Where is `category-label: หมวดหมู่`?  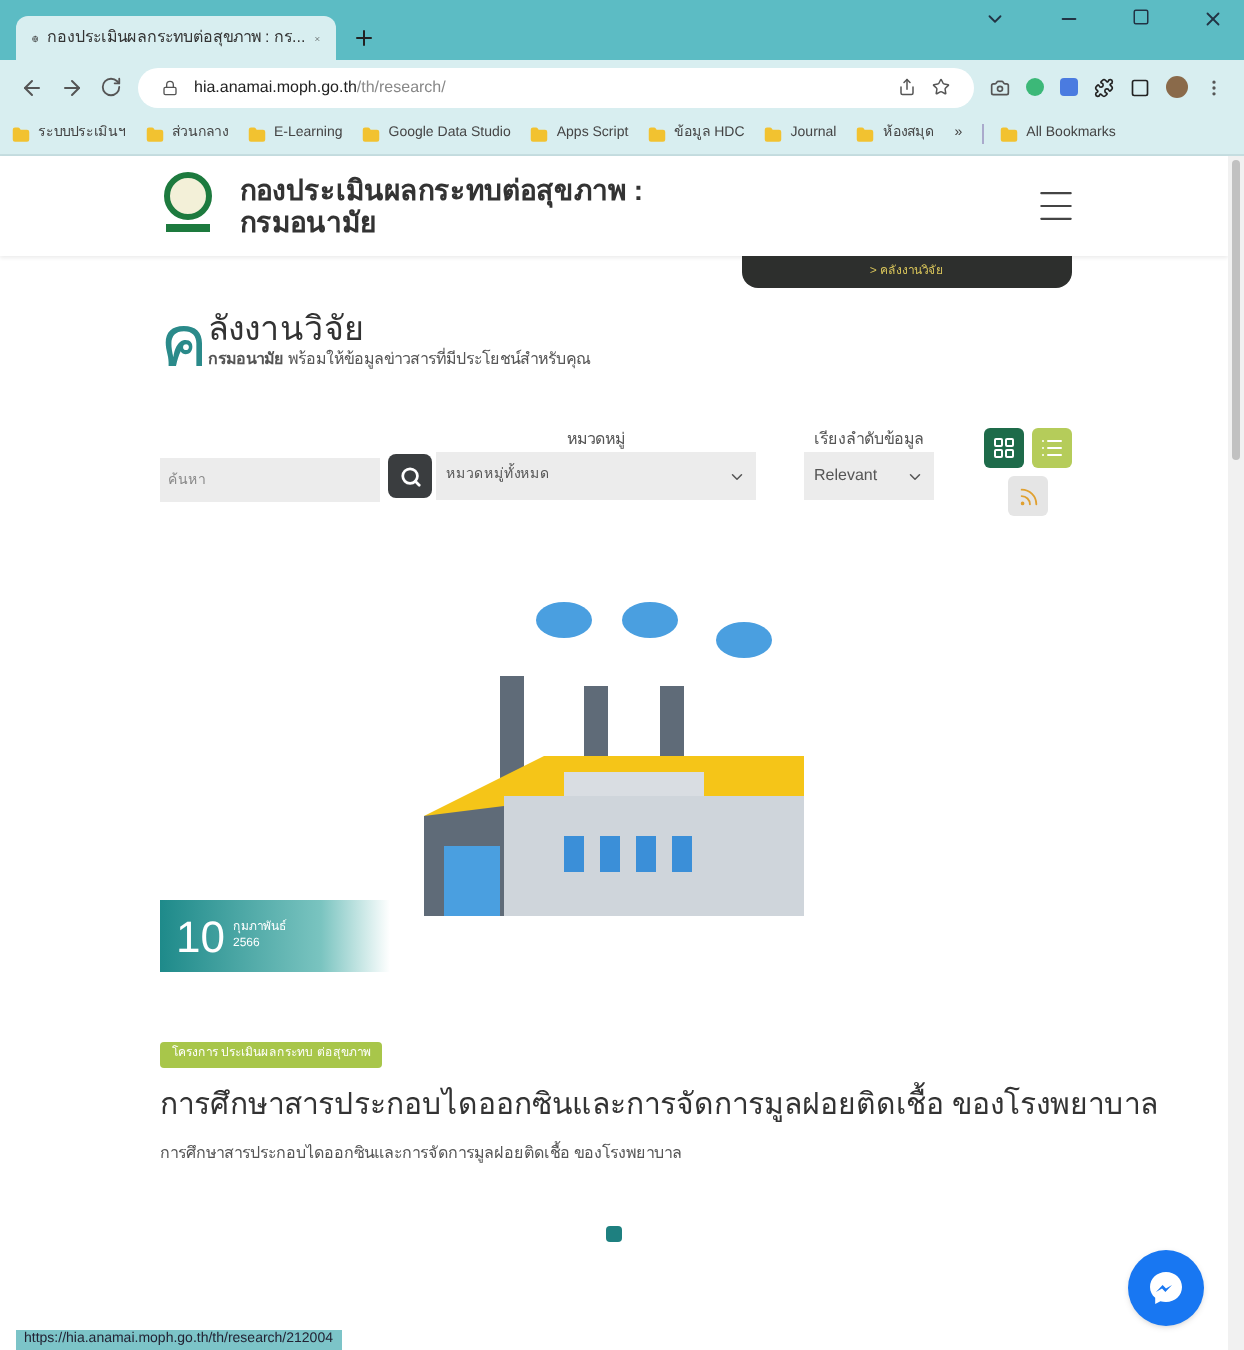
category-label: หมวดหมู่ is located at coordinates (596, 440).